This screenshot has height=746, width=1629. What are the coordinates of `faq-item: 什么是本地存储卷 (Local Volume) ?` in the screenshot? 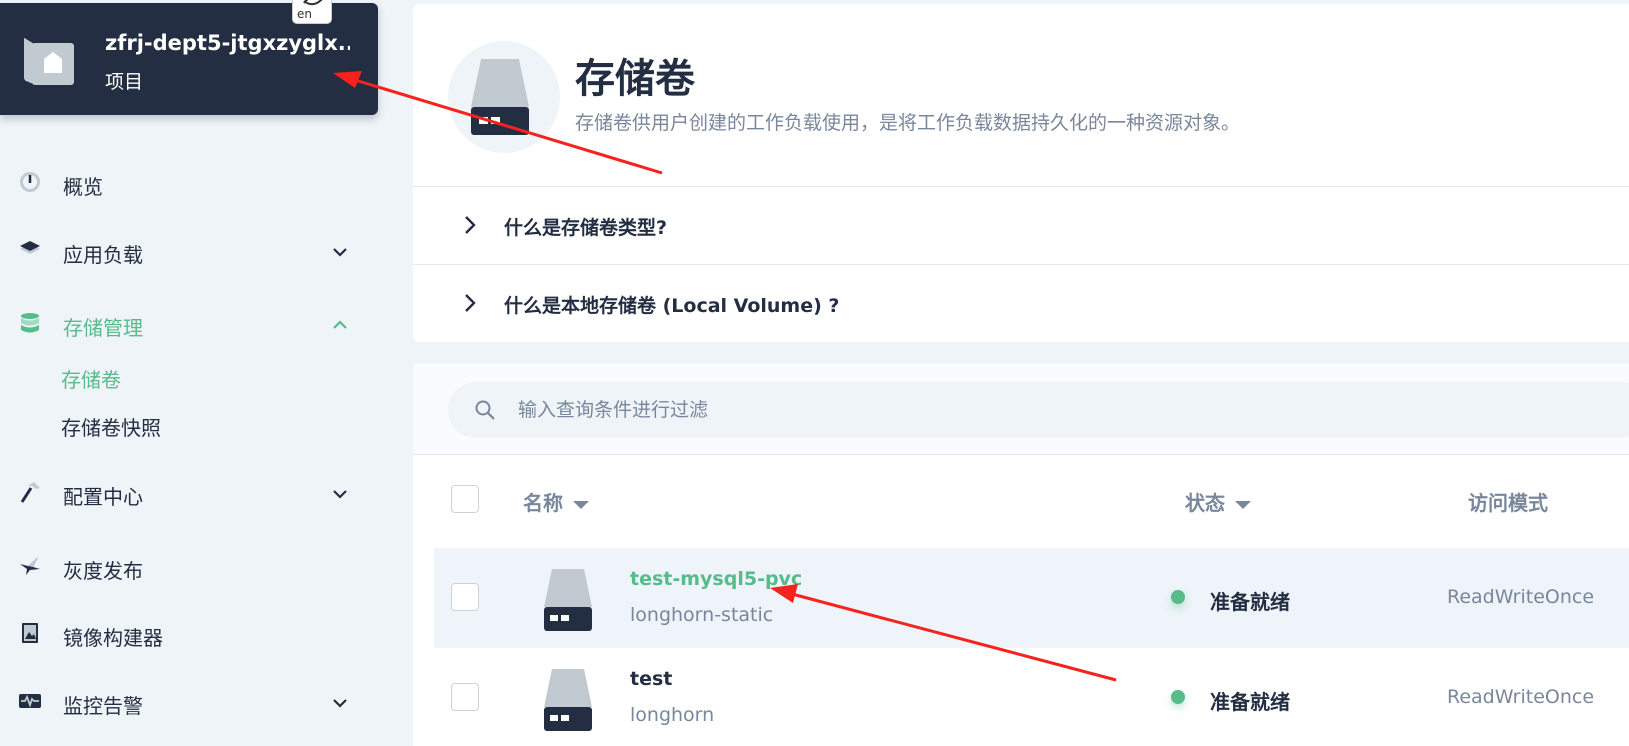 It's located at (1021, 303).